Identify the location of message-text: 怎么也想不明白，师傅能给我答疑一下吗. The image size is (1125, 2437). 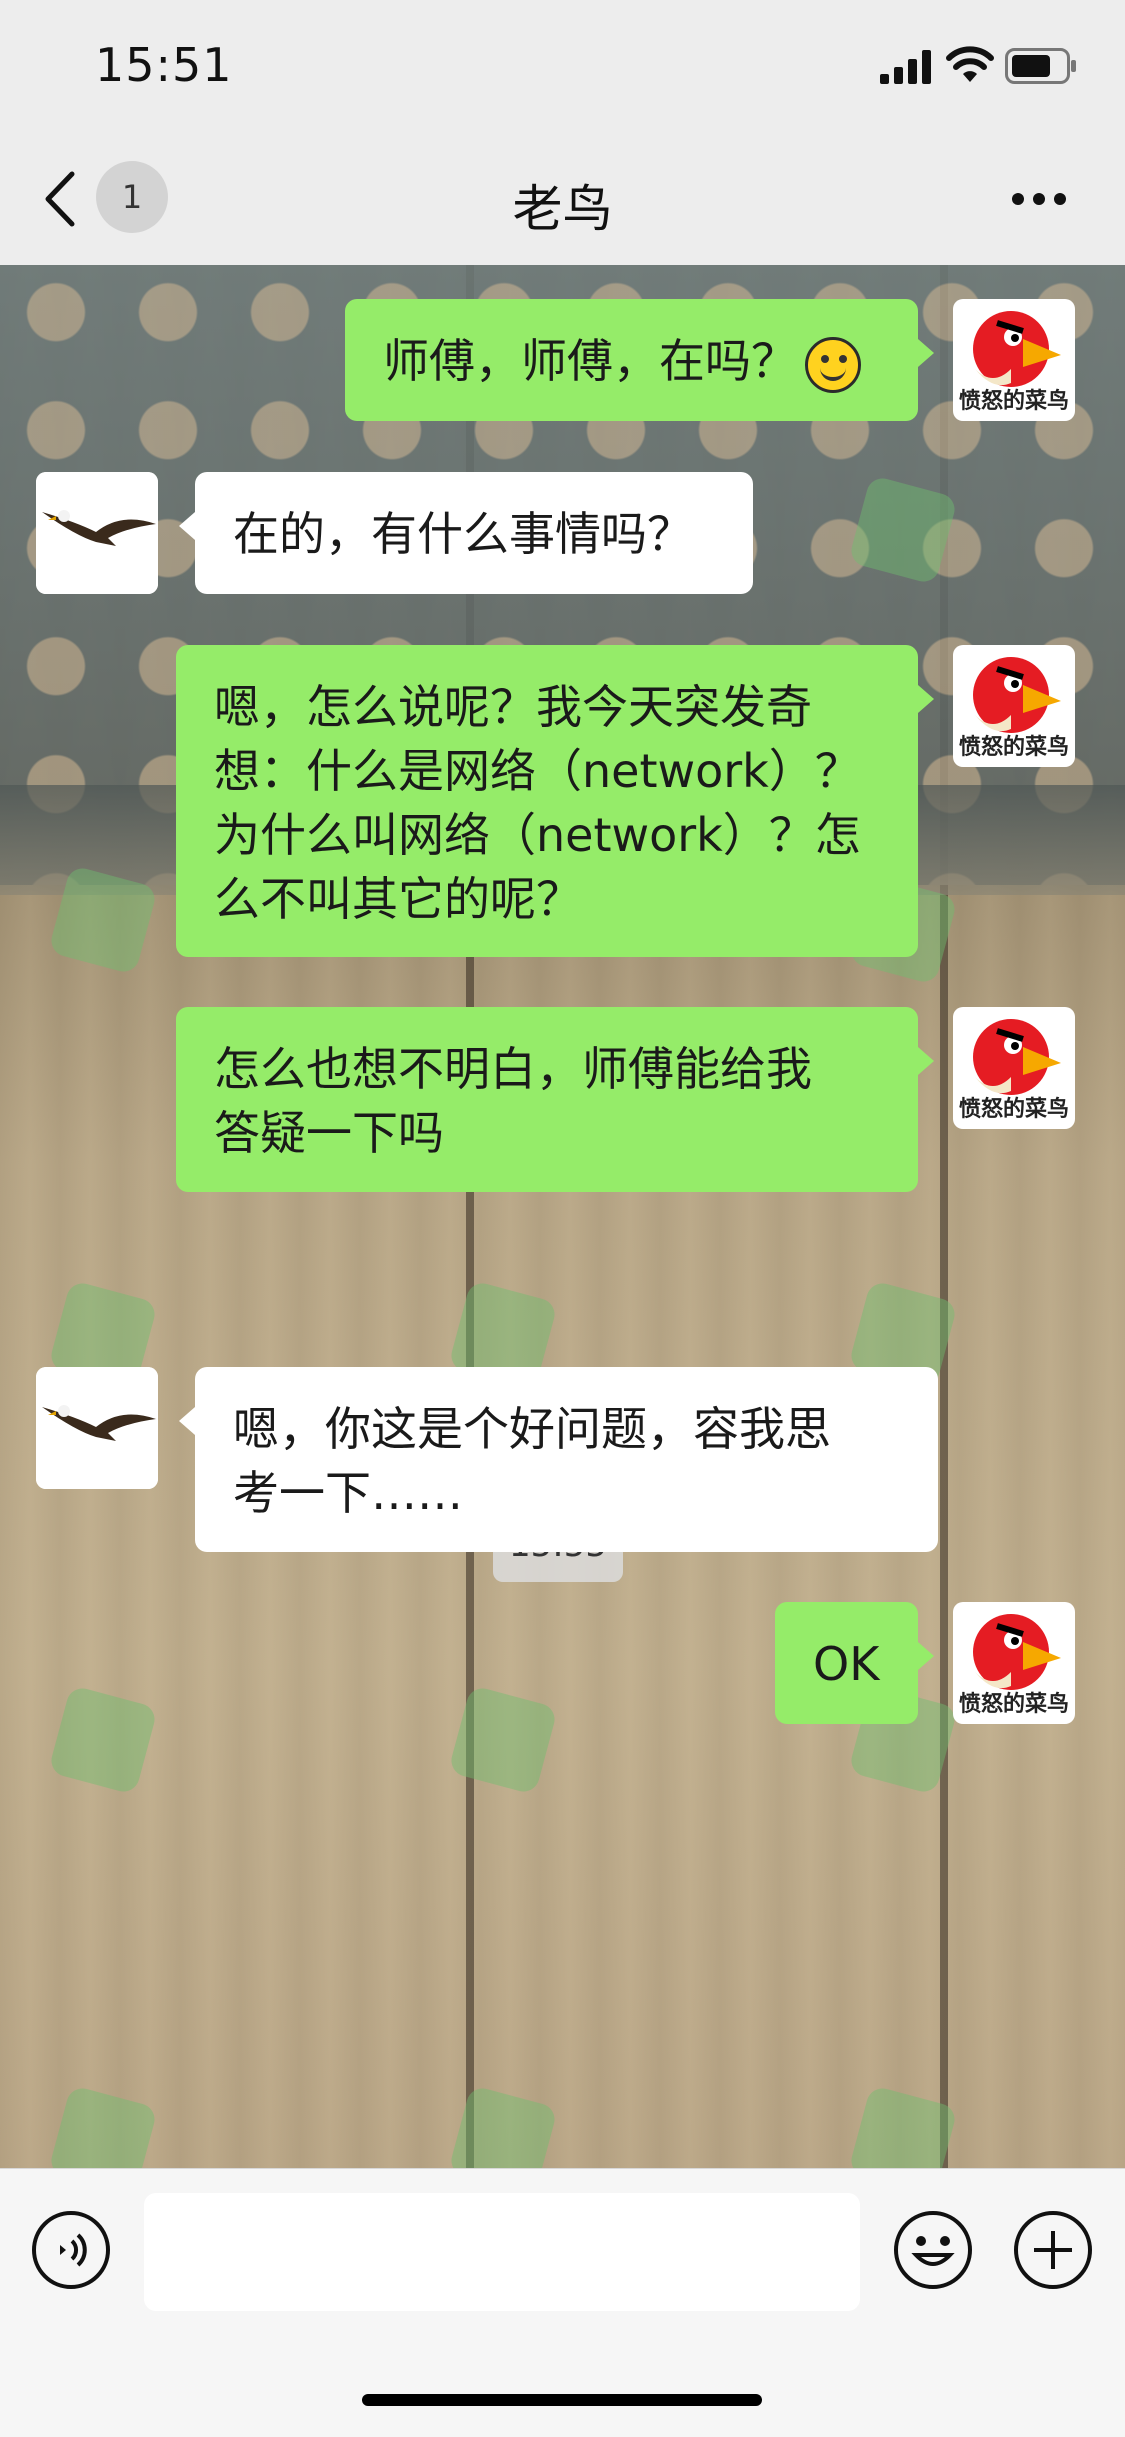
(513, 1101).